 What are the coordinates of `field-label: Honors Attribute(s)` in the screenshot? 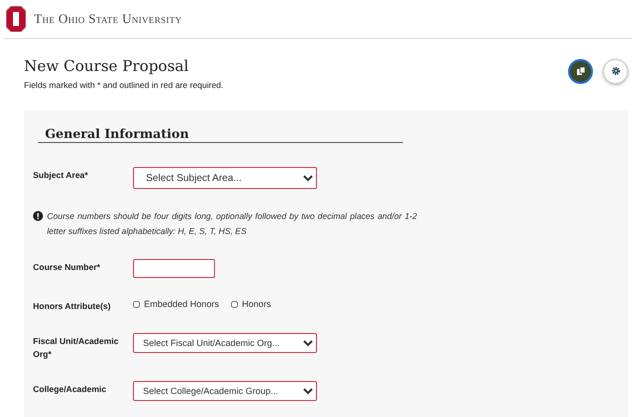 It's located at (72, 306).